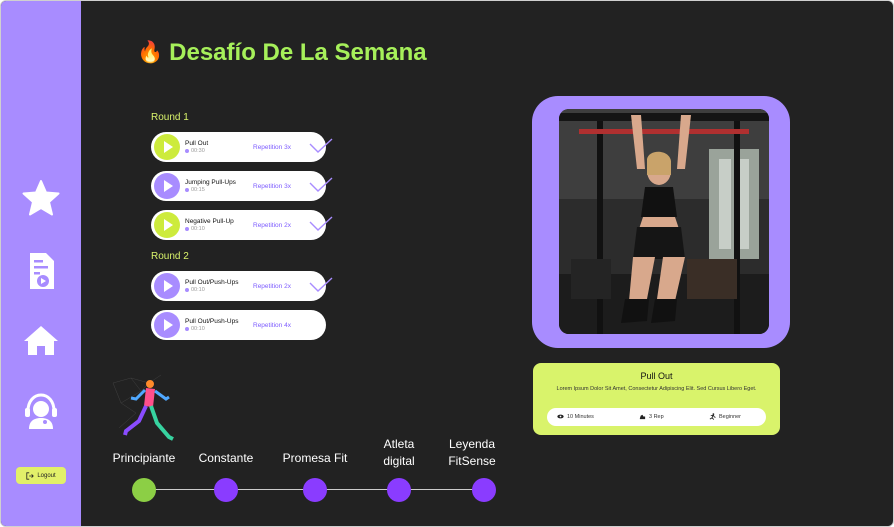  I want to click on level-node-principiante, so click(144, 490).